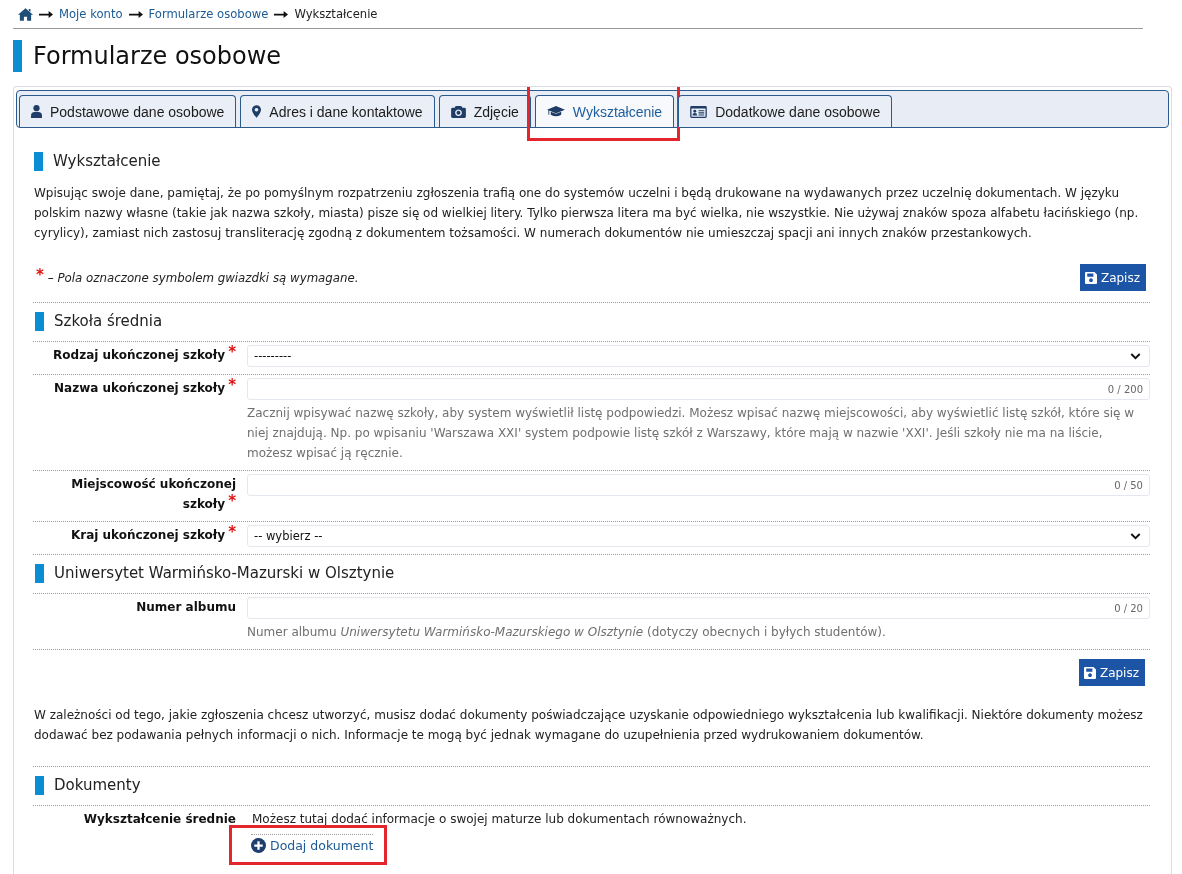 This screenshot has width=1182, height=874. I want to click on select-field: ---------, so click(698, 356).